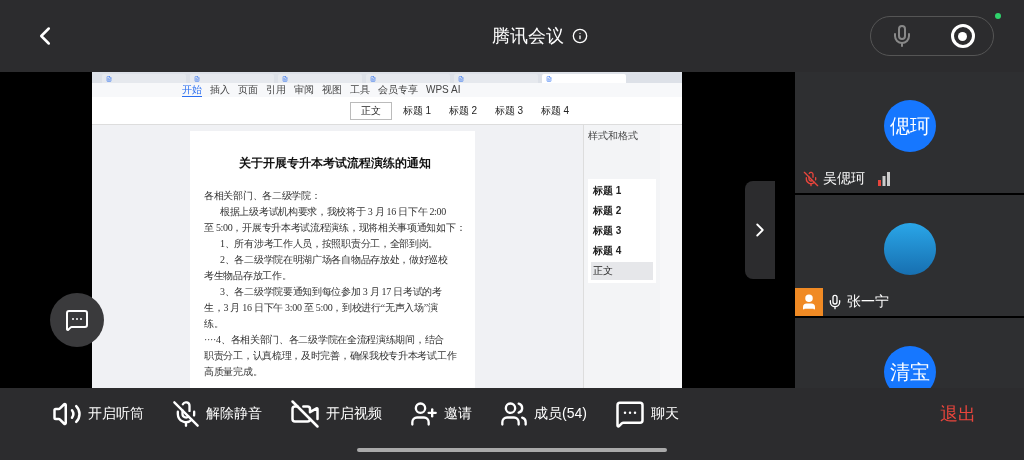 The image size is (1024, 460). What do you see at coordinates (263, 196) in the screenshot?
I see `document-line: 各相关部门、各二级学院：` at bounding box center [263, 196].